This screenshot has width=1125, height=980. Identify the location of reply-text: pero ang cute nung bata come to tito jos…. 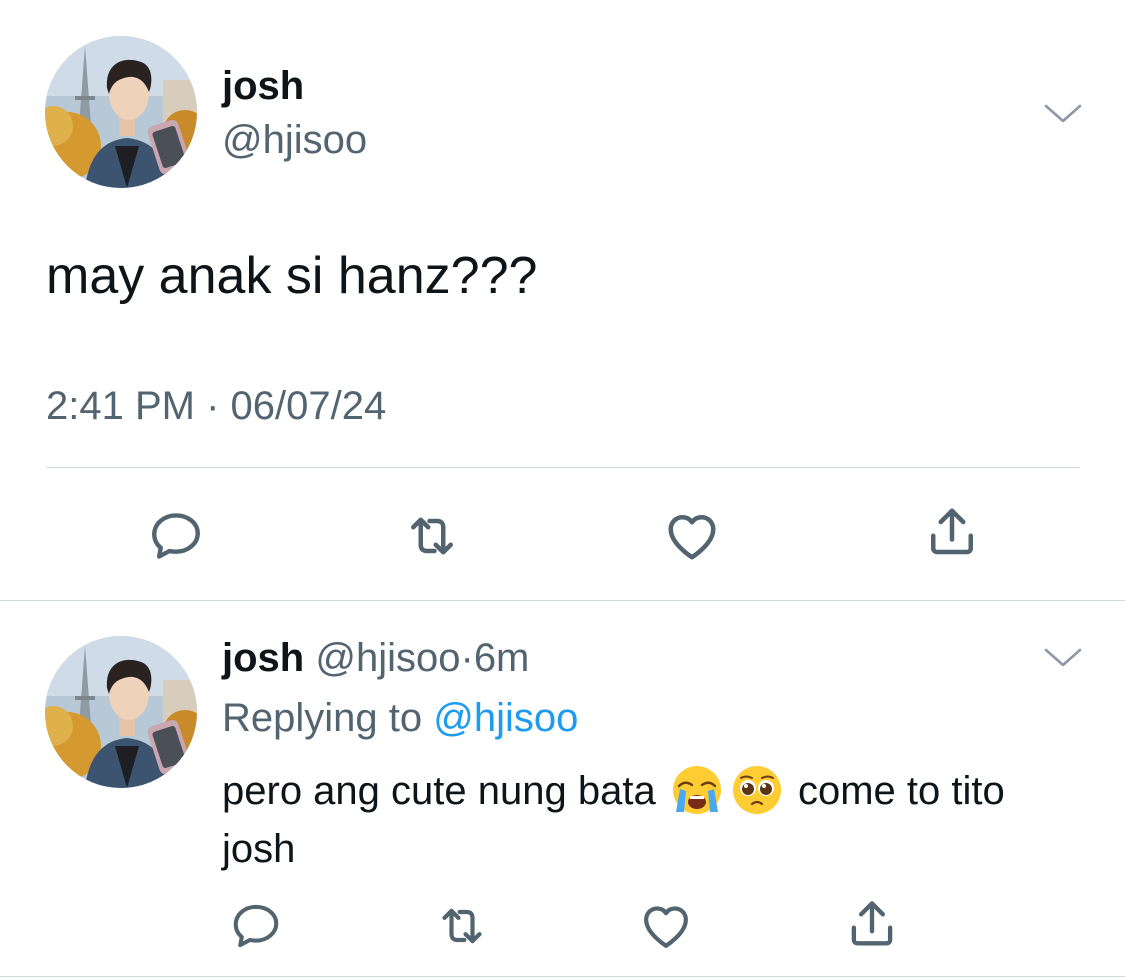
(647, 820).